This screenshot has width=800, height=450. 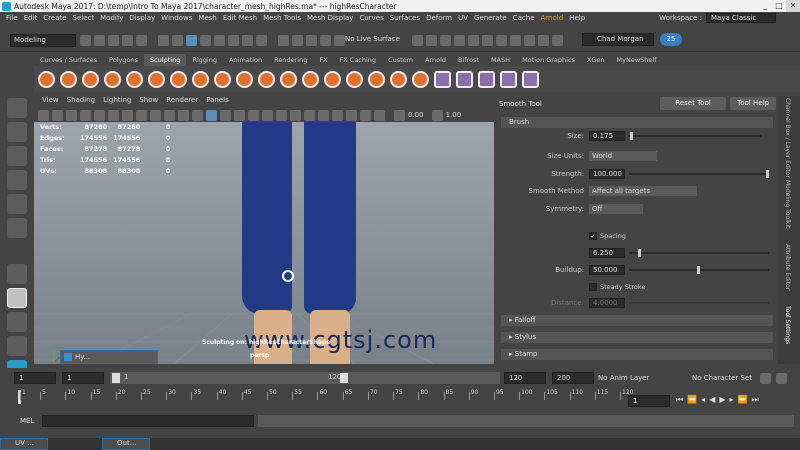 I want to click on ambient-occlusion-icon, so click(x=337, y=115).